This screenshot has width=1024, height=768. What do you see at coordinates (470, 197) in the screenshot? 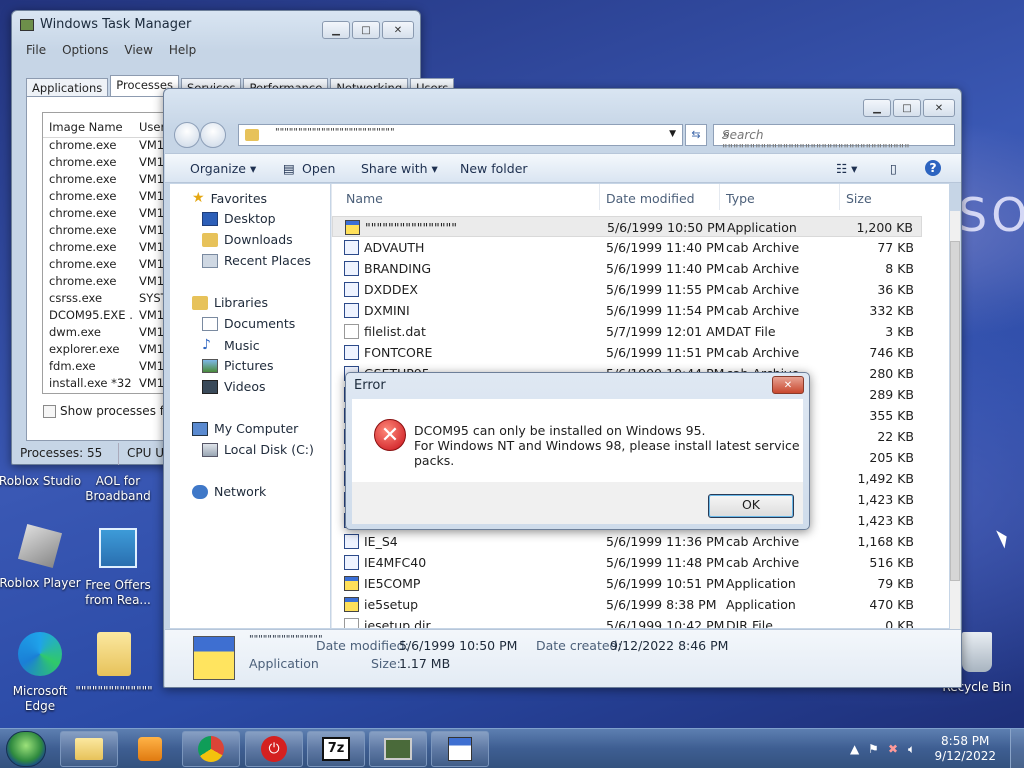
I see `column-name: Name` at bounding box center [470, 197].